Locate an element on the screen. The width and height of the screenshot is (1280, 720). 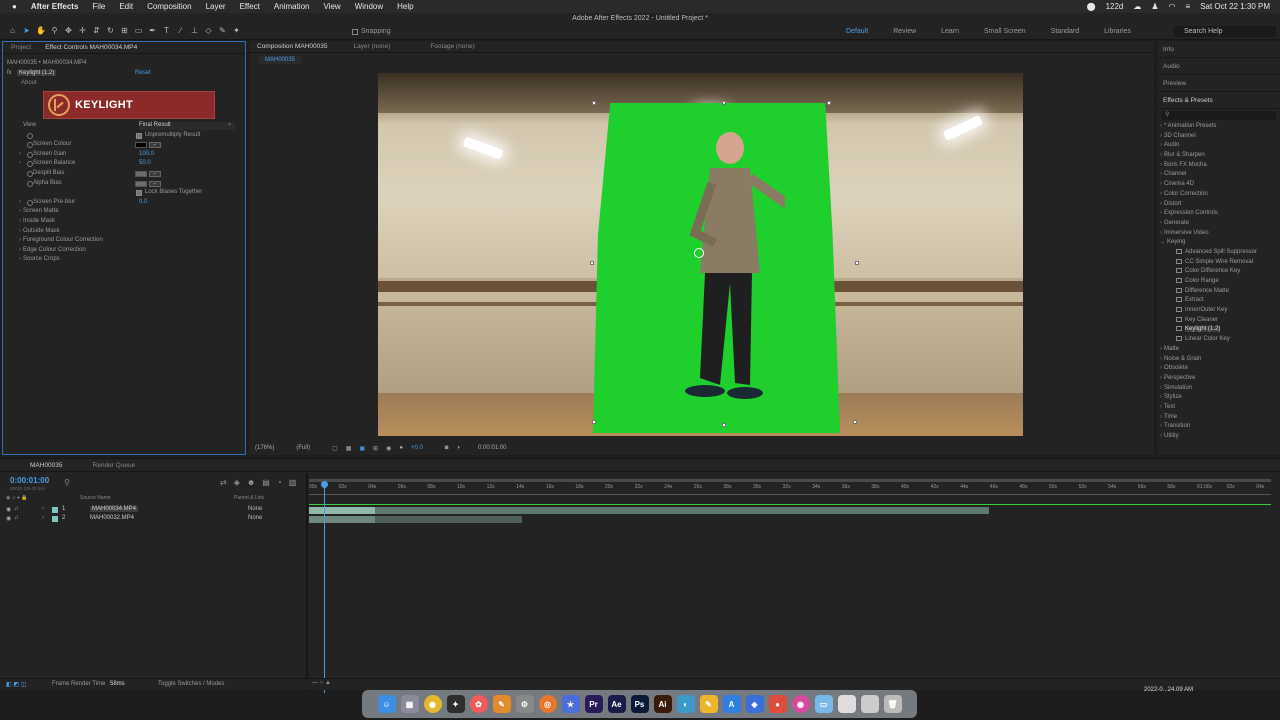
effect-category: › Generate is located at coordinates (1220, 224).